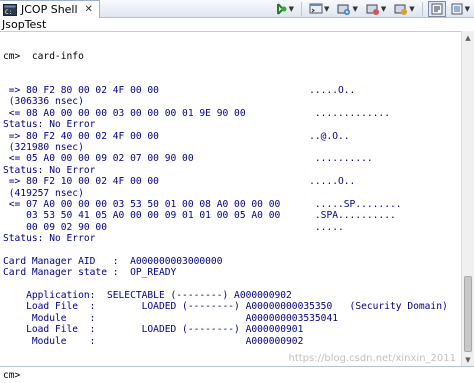 The width and height of the screenshot is (474, 383). What do you see at coordinates (153, 330) in the screenshot?
I see `console-line: Load File : LOADED (--------) A000000901` at bounding box center [153, 330].